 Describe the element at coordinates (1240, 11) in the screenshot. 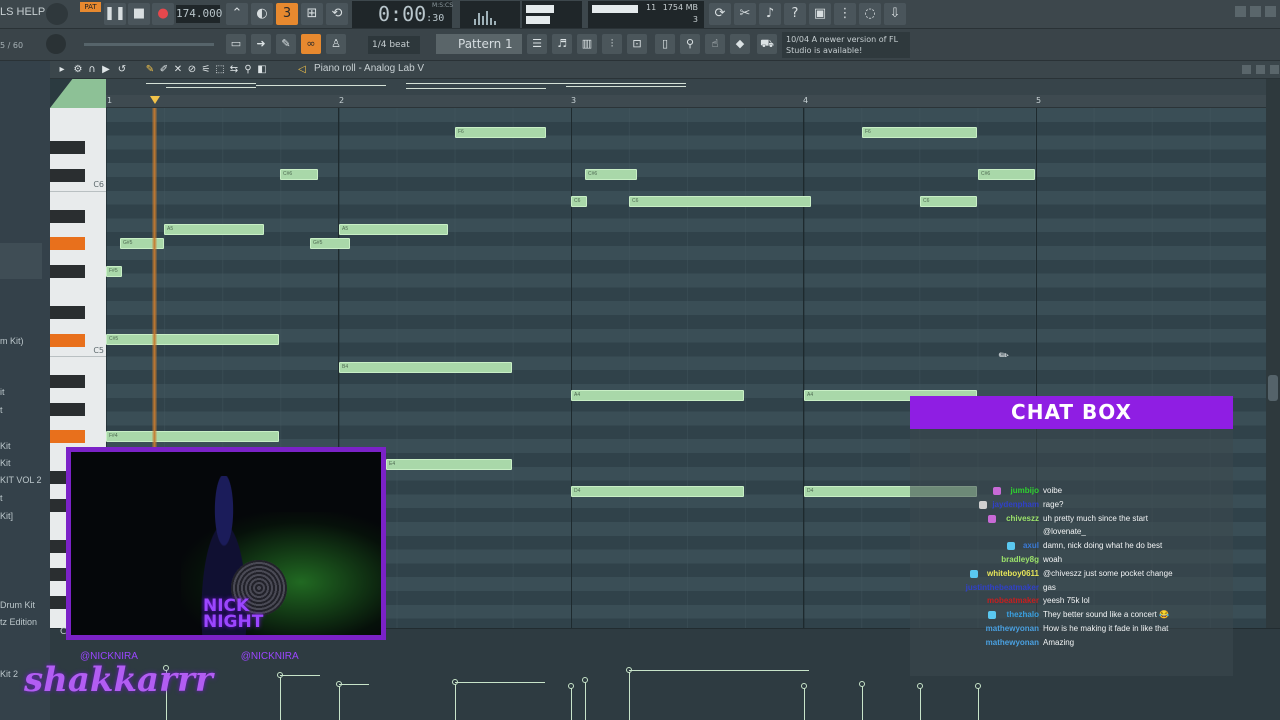

I see `minimize-icon` at that location.